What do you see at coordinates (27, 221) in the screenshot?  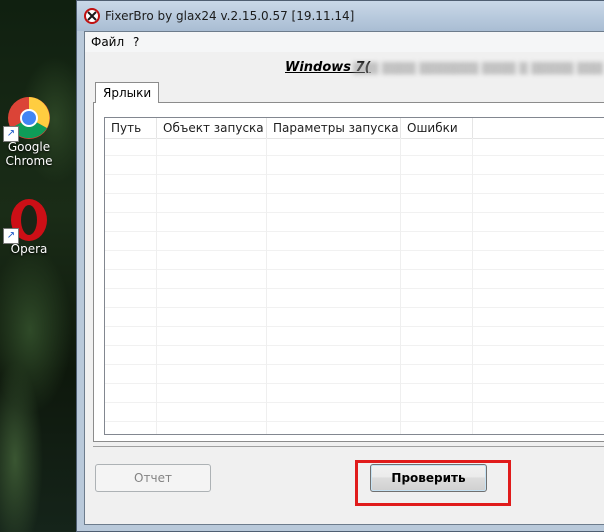 I see `opera-icon: ↗` at bounding box center [27, 221].